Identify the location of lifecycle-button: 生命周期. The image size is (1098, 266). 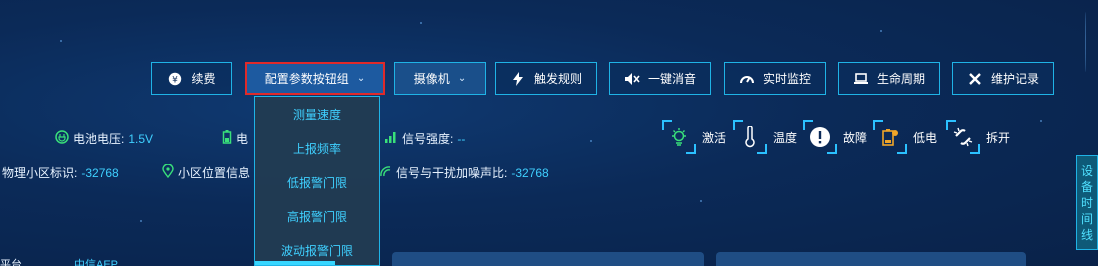
(889, 78).